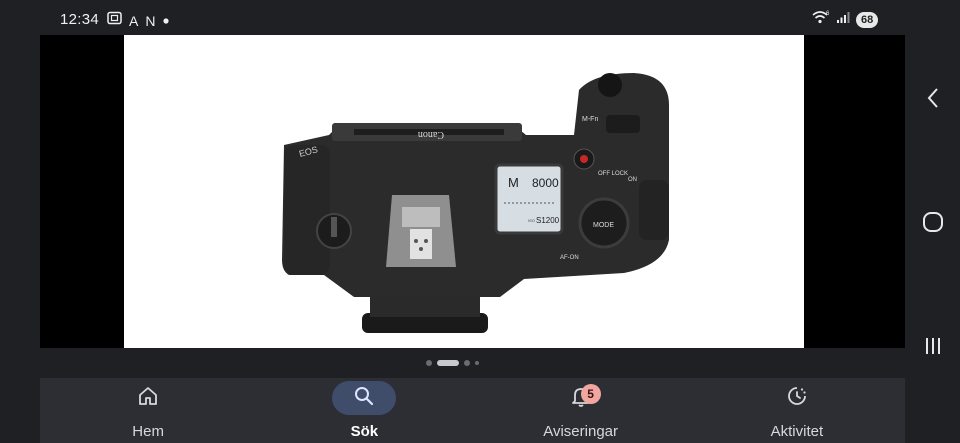 The width and height of the screenshot is (960, 443). I want to click on brand-text: Canon, so click(431, 134).